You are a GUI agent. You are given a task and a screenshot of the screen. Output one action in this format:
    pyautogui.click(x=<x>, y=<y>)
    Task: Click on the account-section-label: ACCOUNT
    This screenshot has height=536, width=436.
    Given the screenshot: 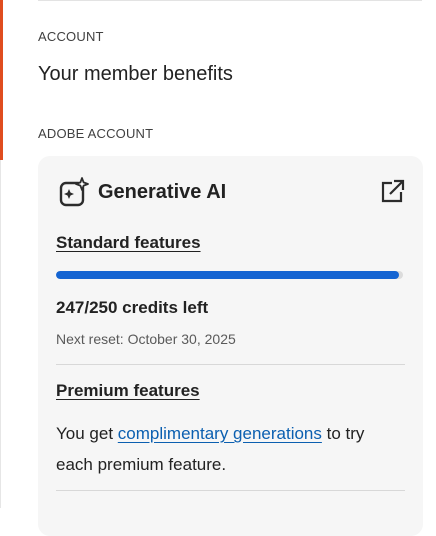 What is the action you would take?
    pyautogui.click(x=71, y=36)
    